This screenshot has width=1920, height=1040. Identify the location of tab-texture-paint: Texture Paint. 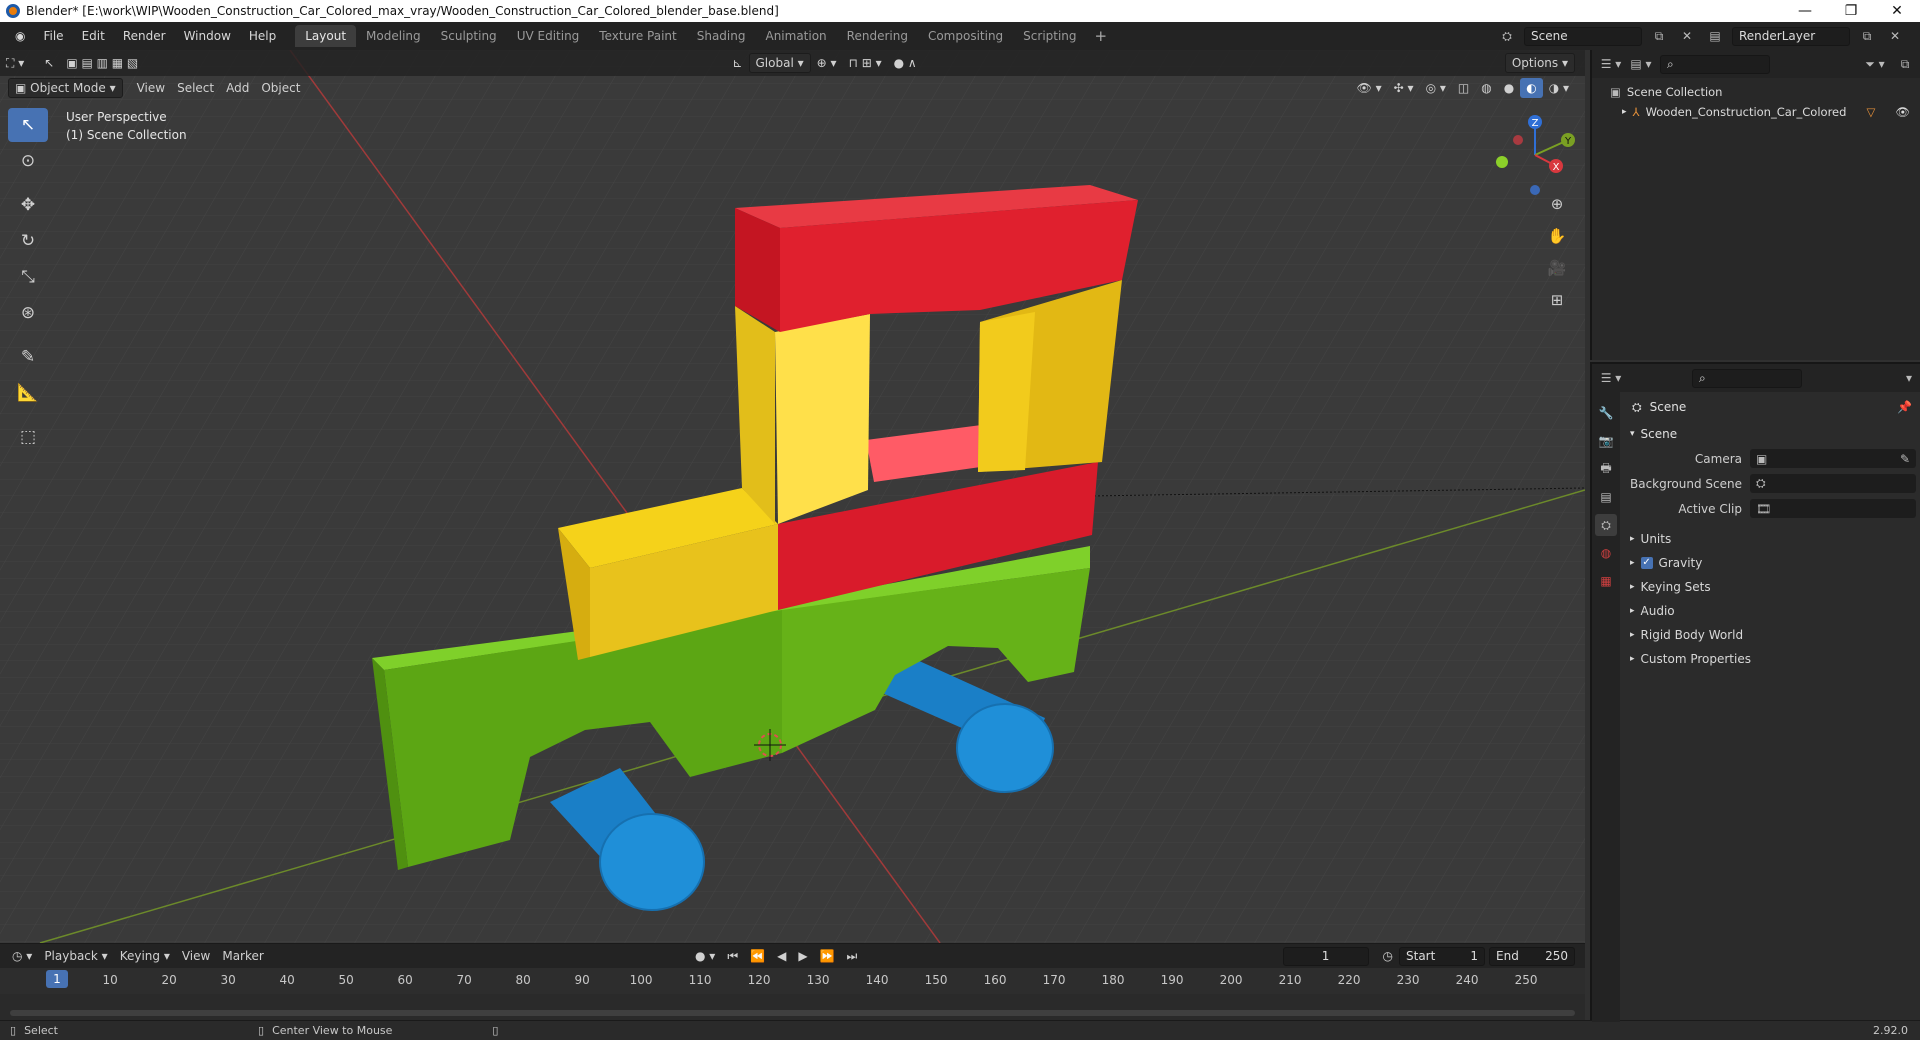
(637, 36).